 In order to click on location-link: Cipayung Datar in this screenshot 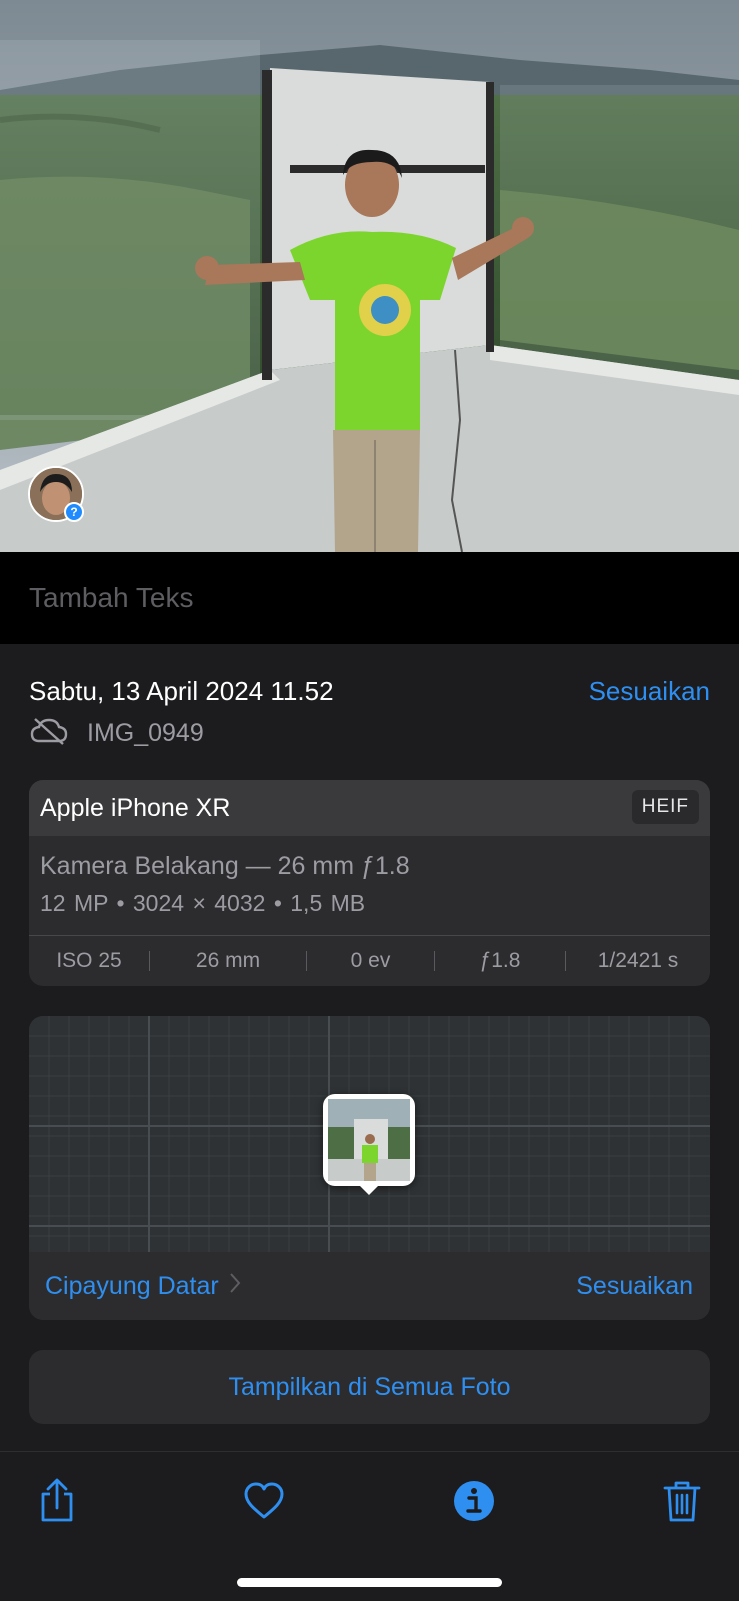, I will do `click(143, 1286)`.